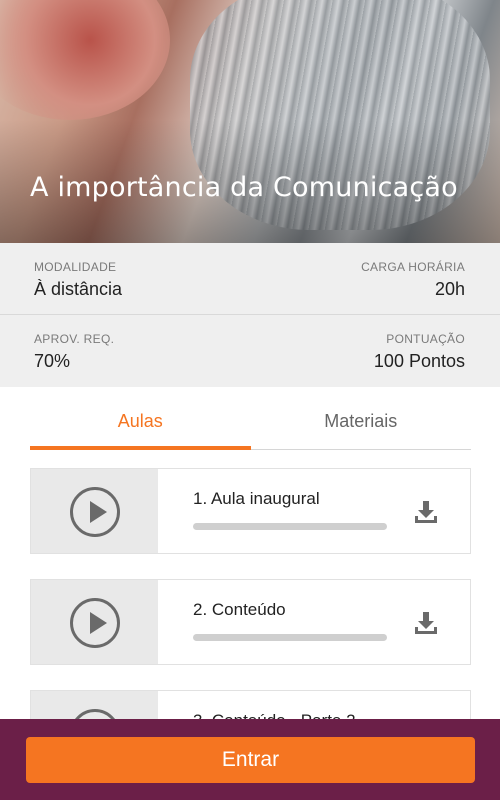 This screenshot has width=500, height=800. What do you see at coordinates (449, 289) in the screenshot?
I see `carga-horaria-value: 20h` at bounding box center [449, 289].